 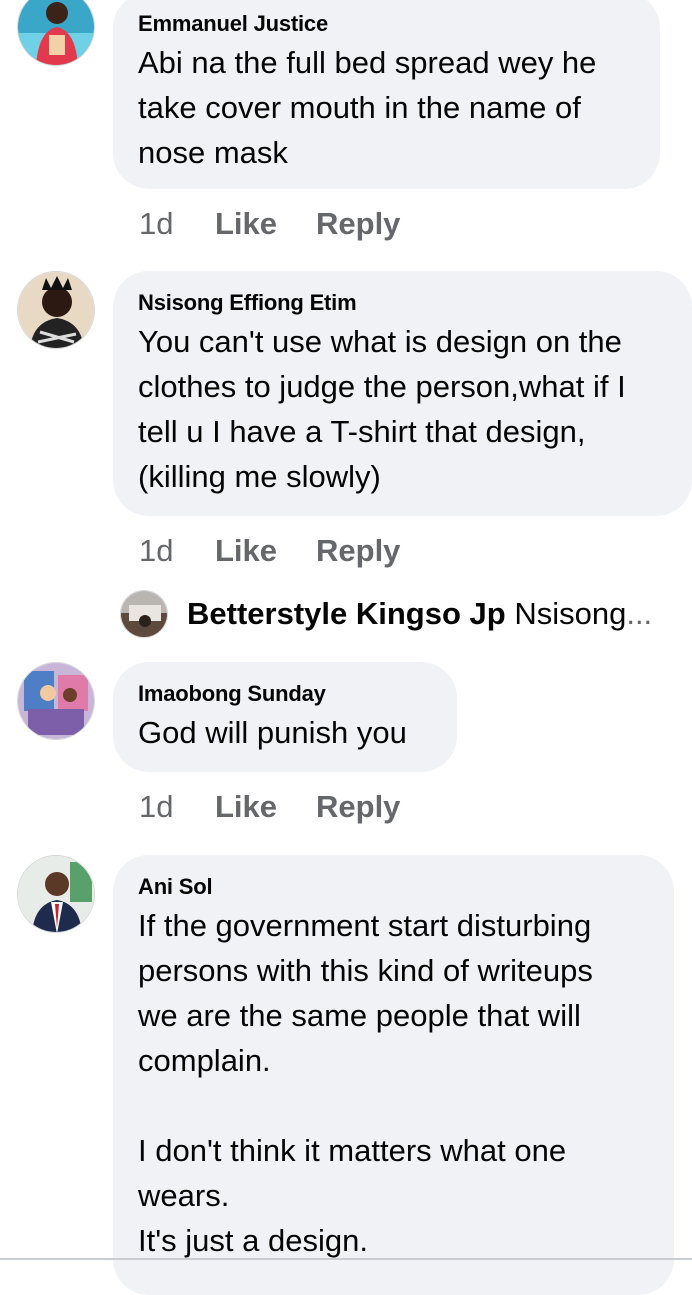 I want to click on avatar-emmanuel-justice, so click(x=56, y=33).